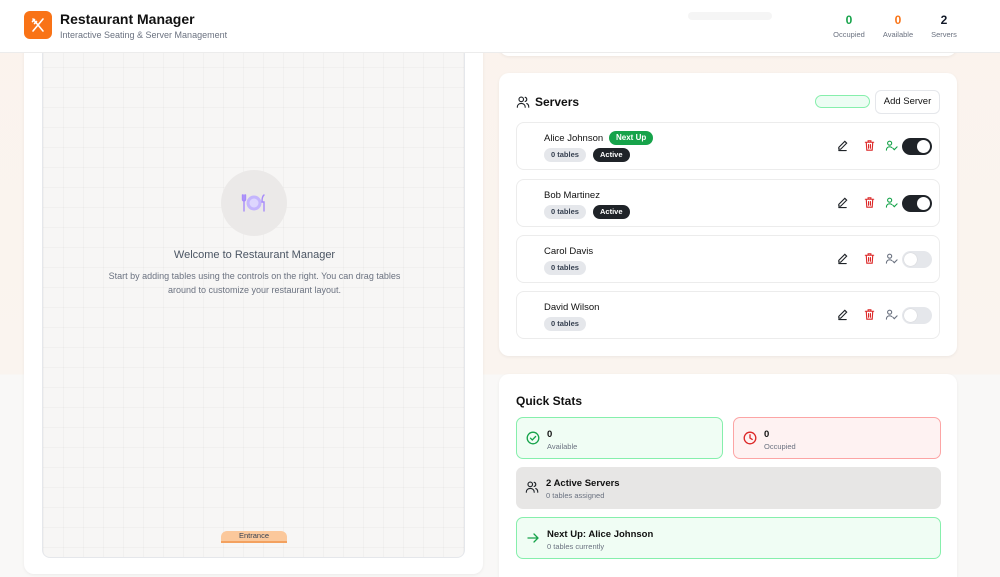 This screenshot has height=577, width=1000. I want to click on utensils-crossed-icon, so click(38, 25).